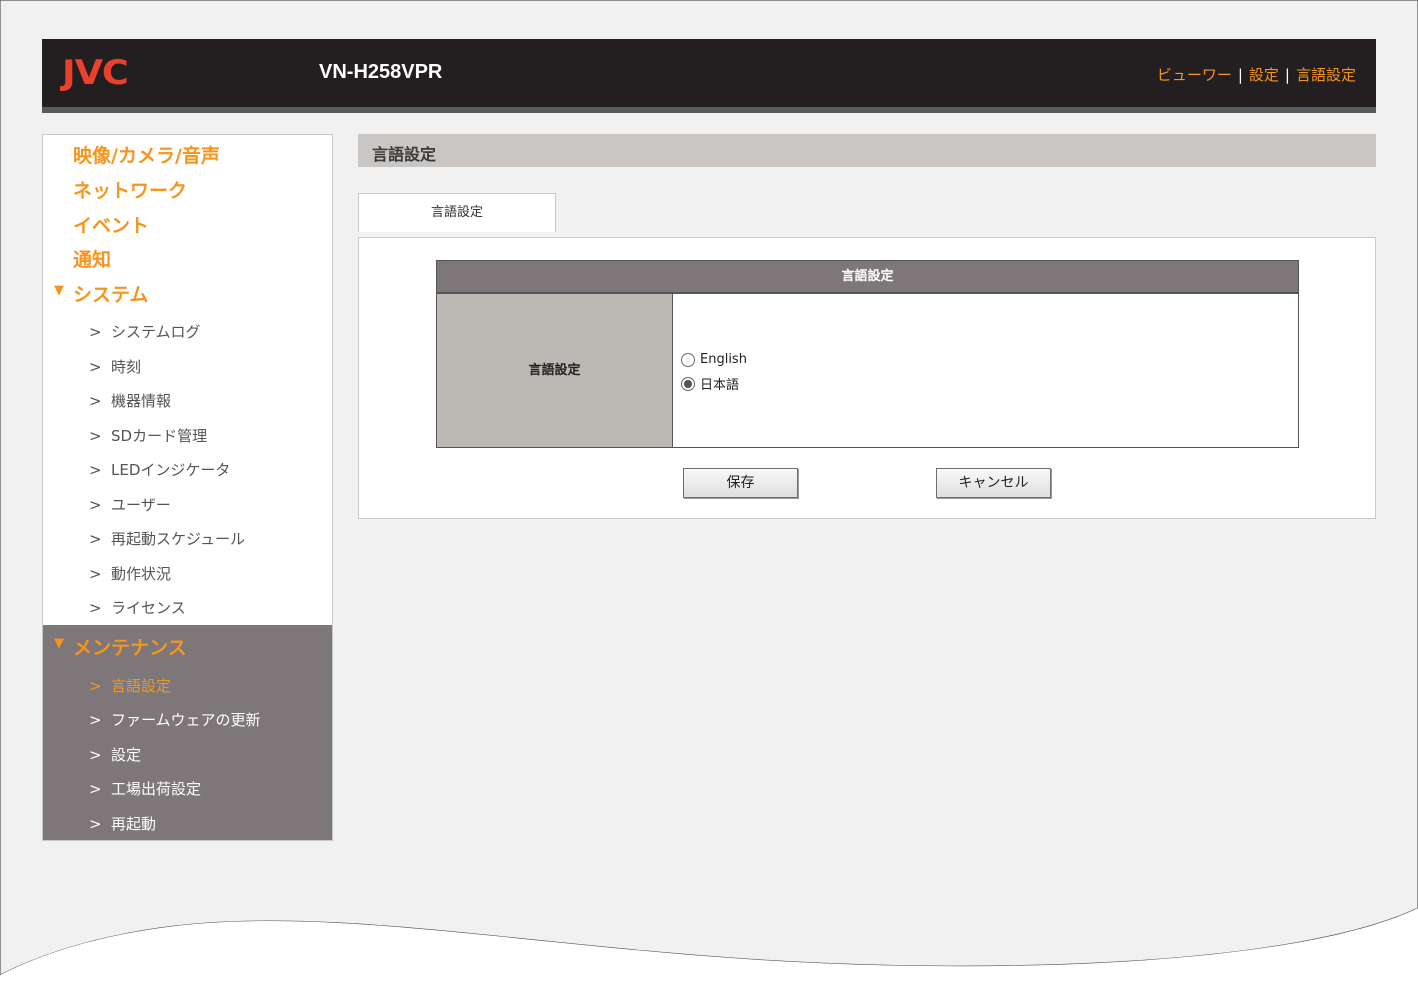  What do you see at coordinates (720, 385) in the screenshot?
I see `radio-japanese-label: 日本語` at bounding box center [720, 385].